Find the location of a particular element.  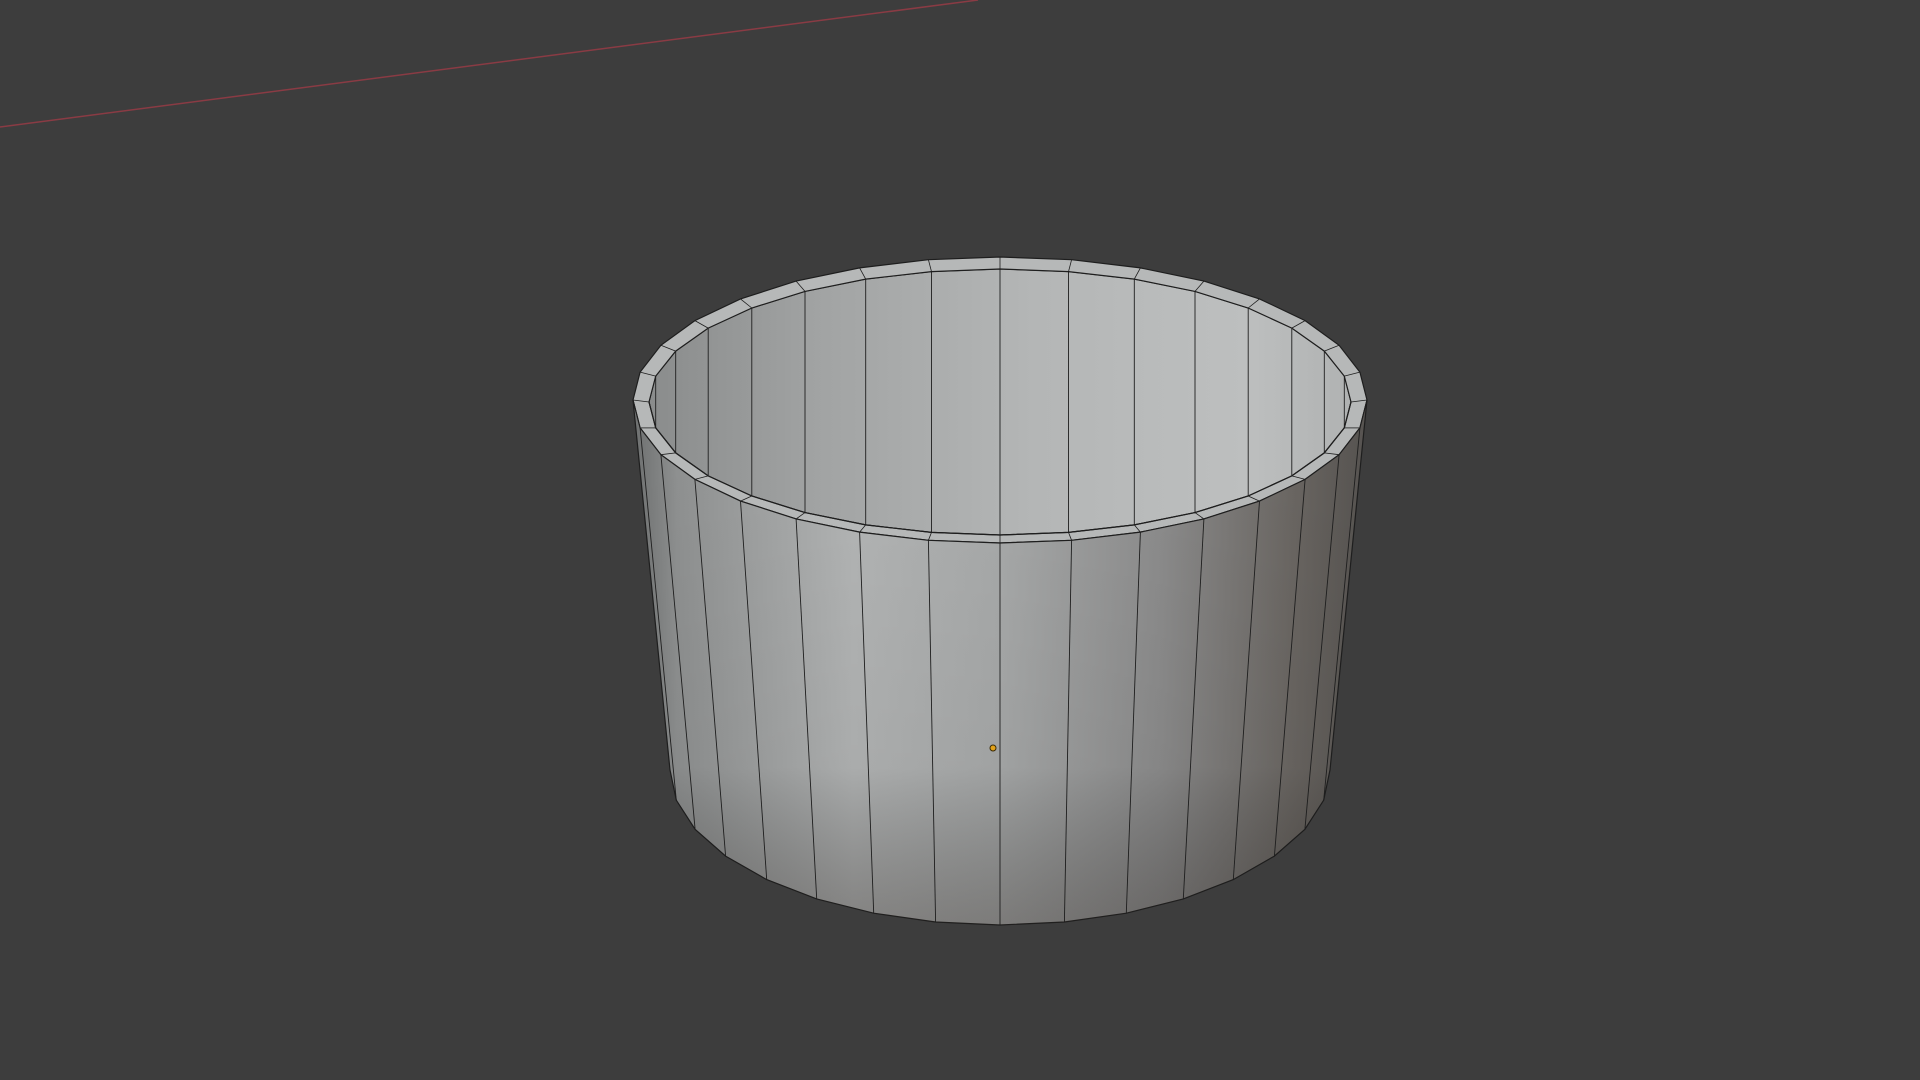

object-origin-icon is located at coordinates (993, 748).